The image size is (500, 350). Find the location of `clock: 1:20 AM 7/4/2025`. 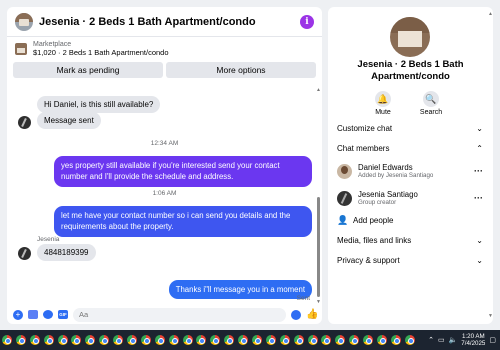

clock: 1:20 AM 7/4/2025 is located at coordinates (473, 340).